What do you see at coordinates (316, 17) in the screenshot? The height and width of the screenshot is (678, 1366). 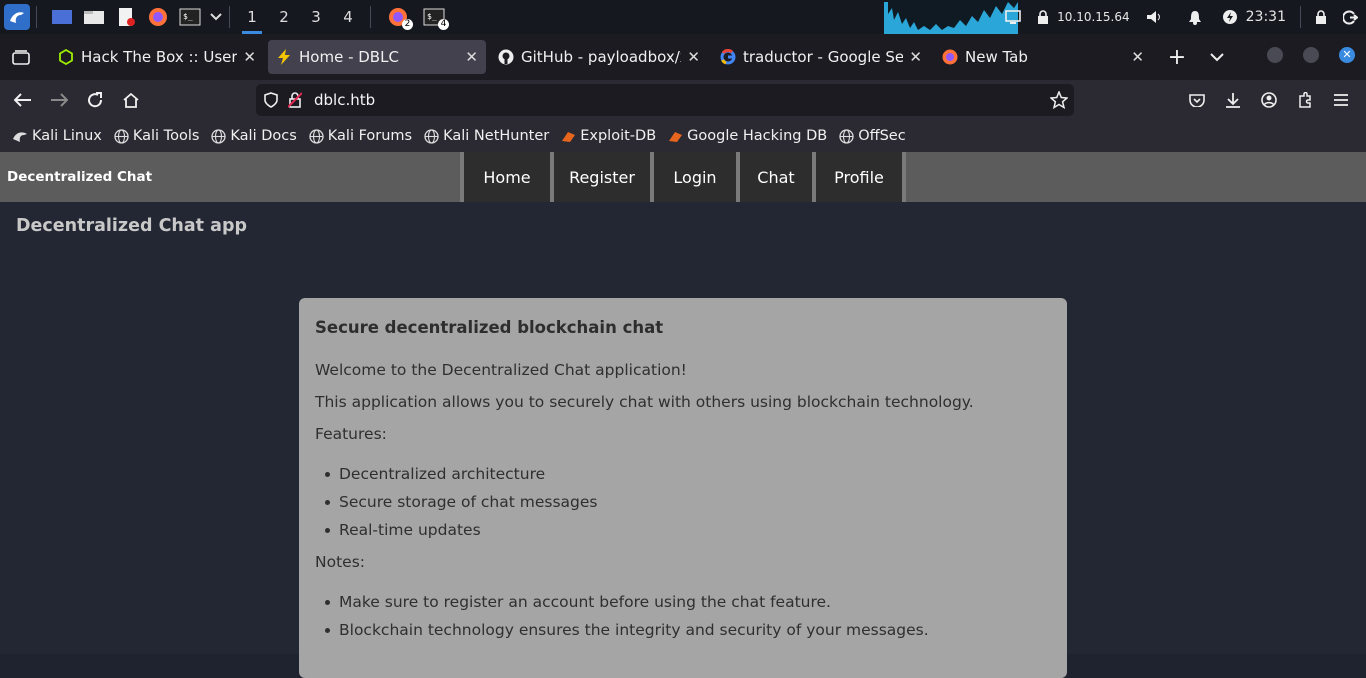 I see `workspace-3: 3` at bounding box center [316, 17].